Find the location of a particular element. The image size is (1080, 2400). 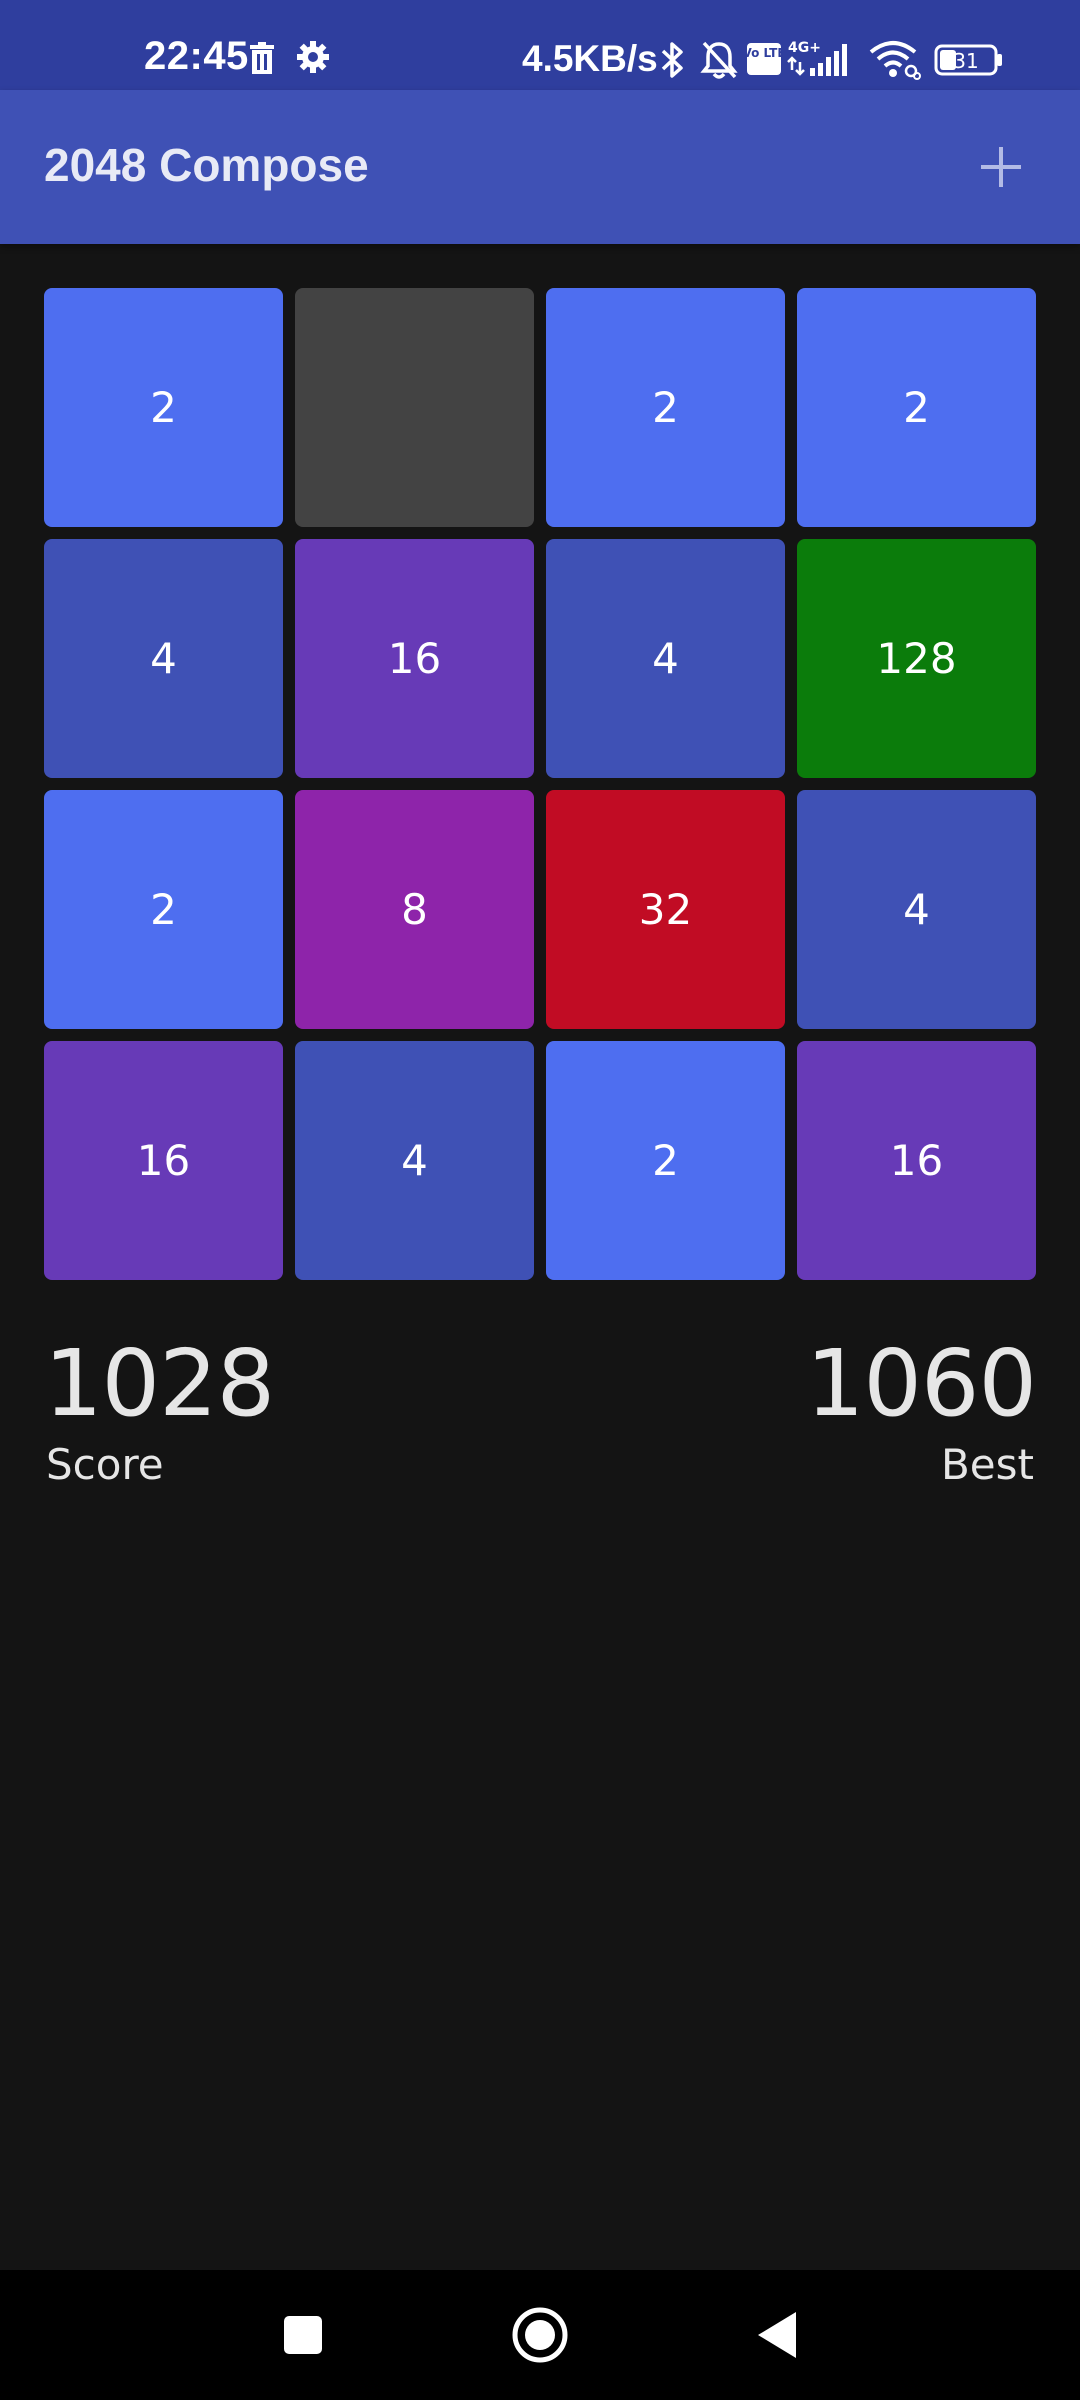

home-icon is located at coordinates (540, 2335).